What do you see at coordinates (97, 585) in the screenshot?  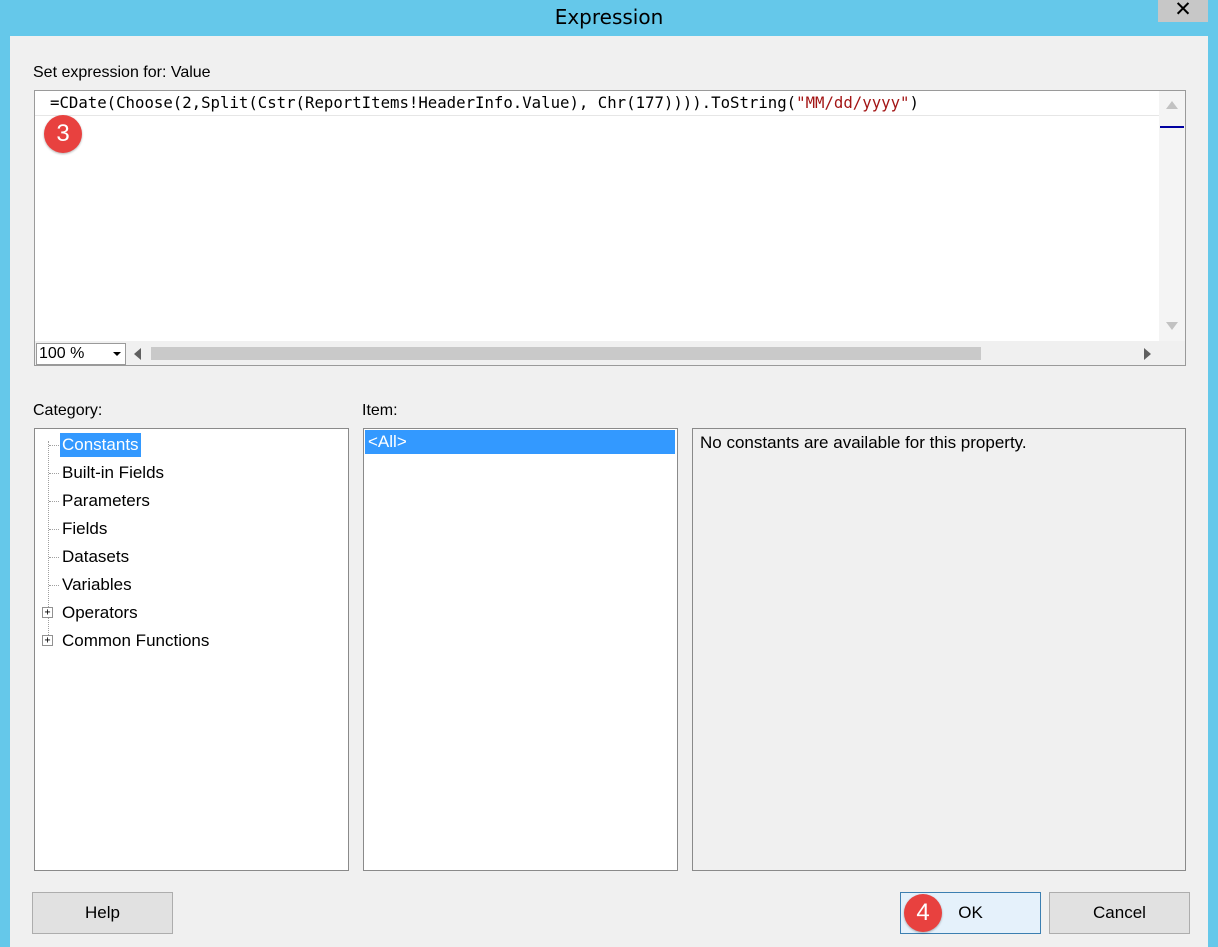 I see `tree-item-variables: Variables` at bounding box center [97, 585].